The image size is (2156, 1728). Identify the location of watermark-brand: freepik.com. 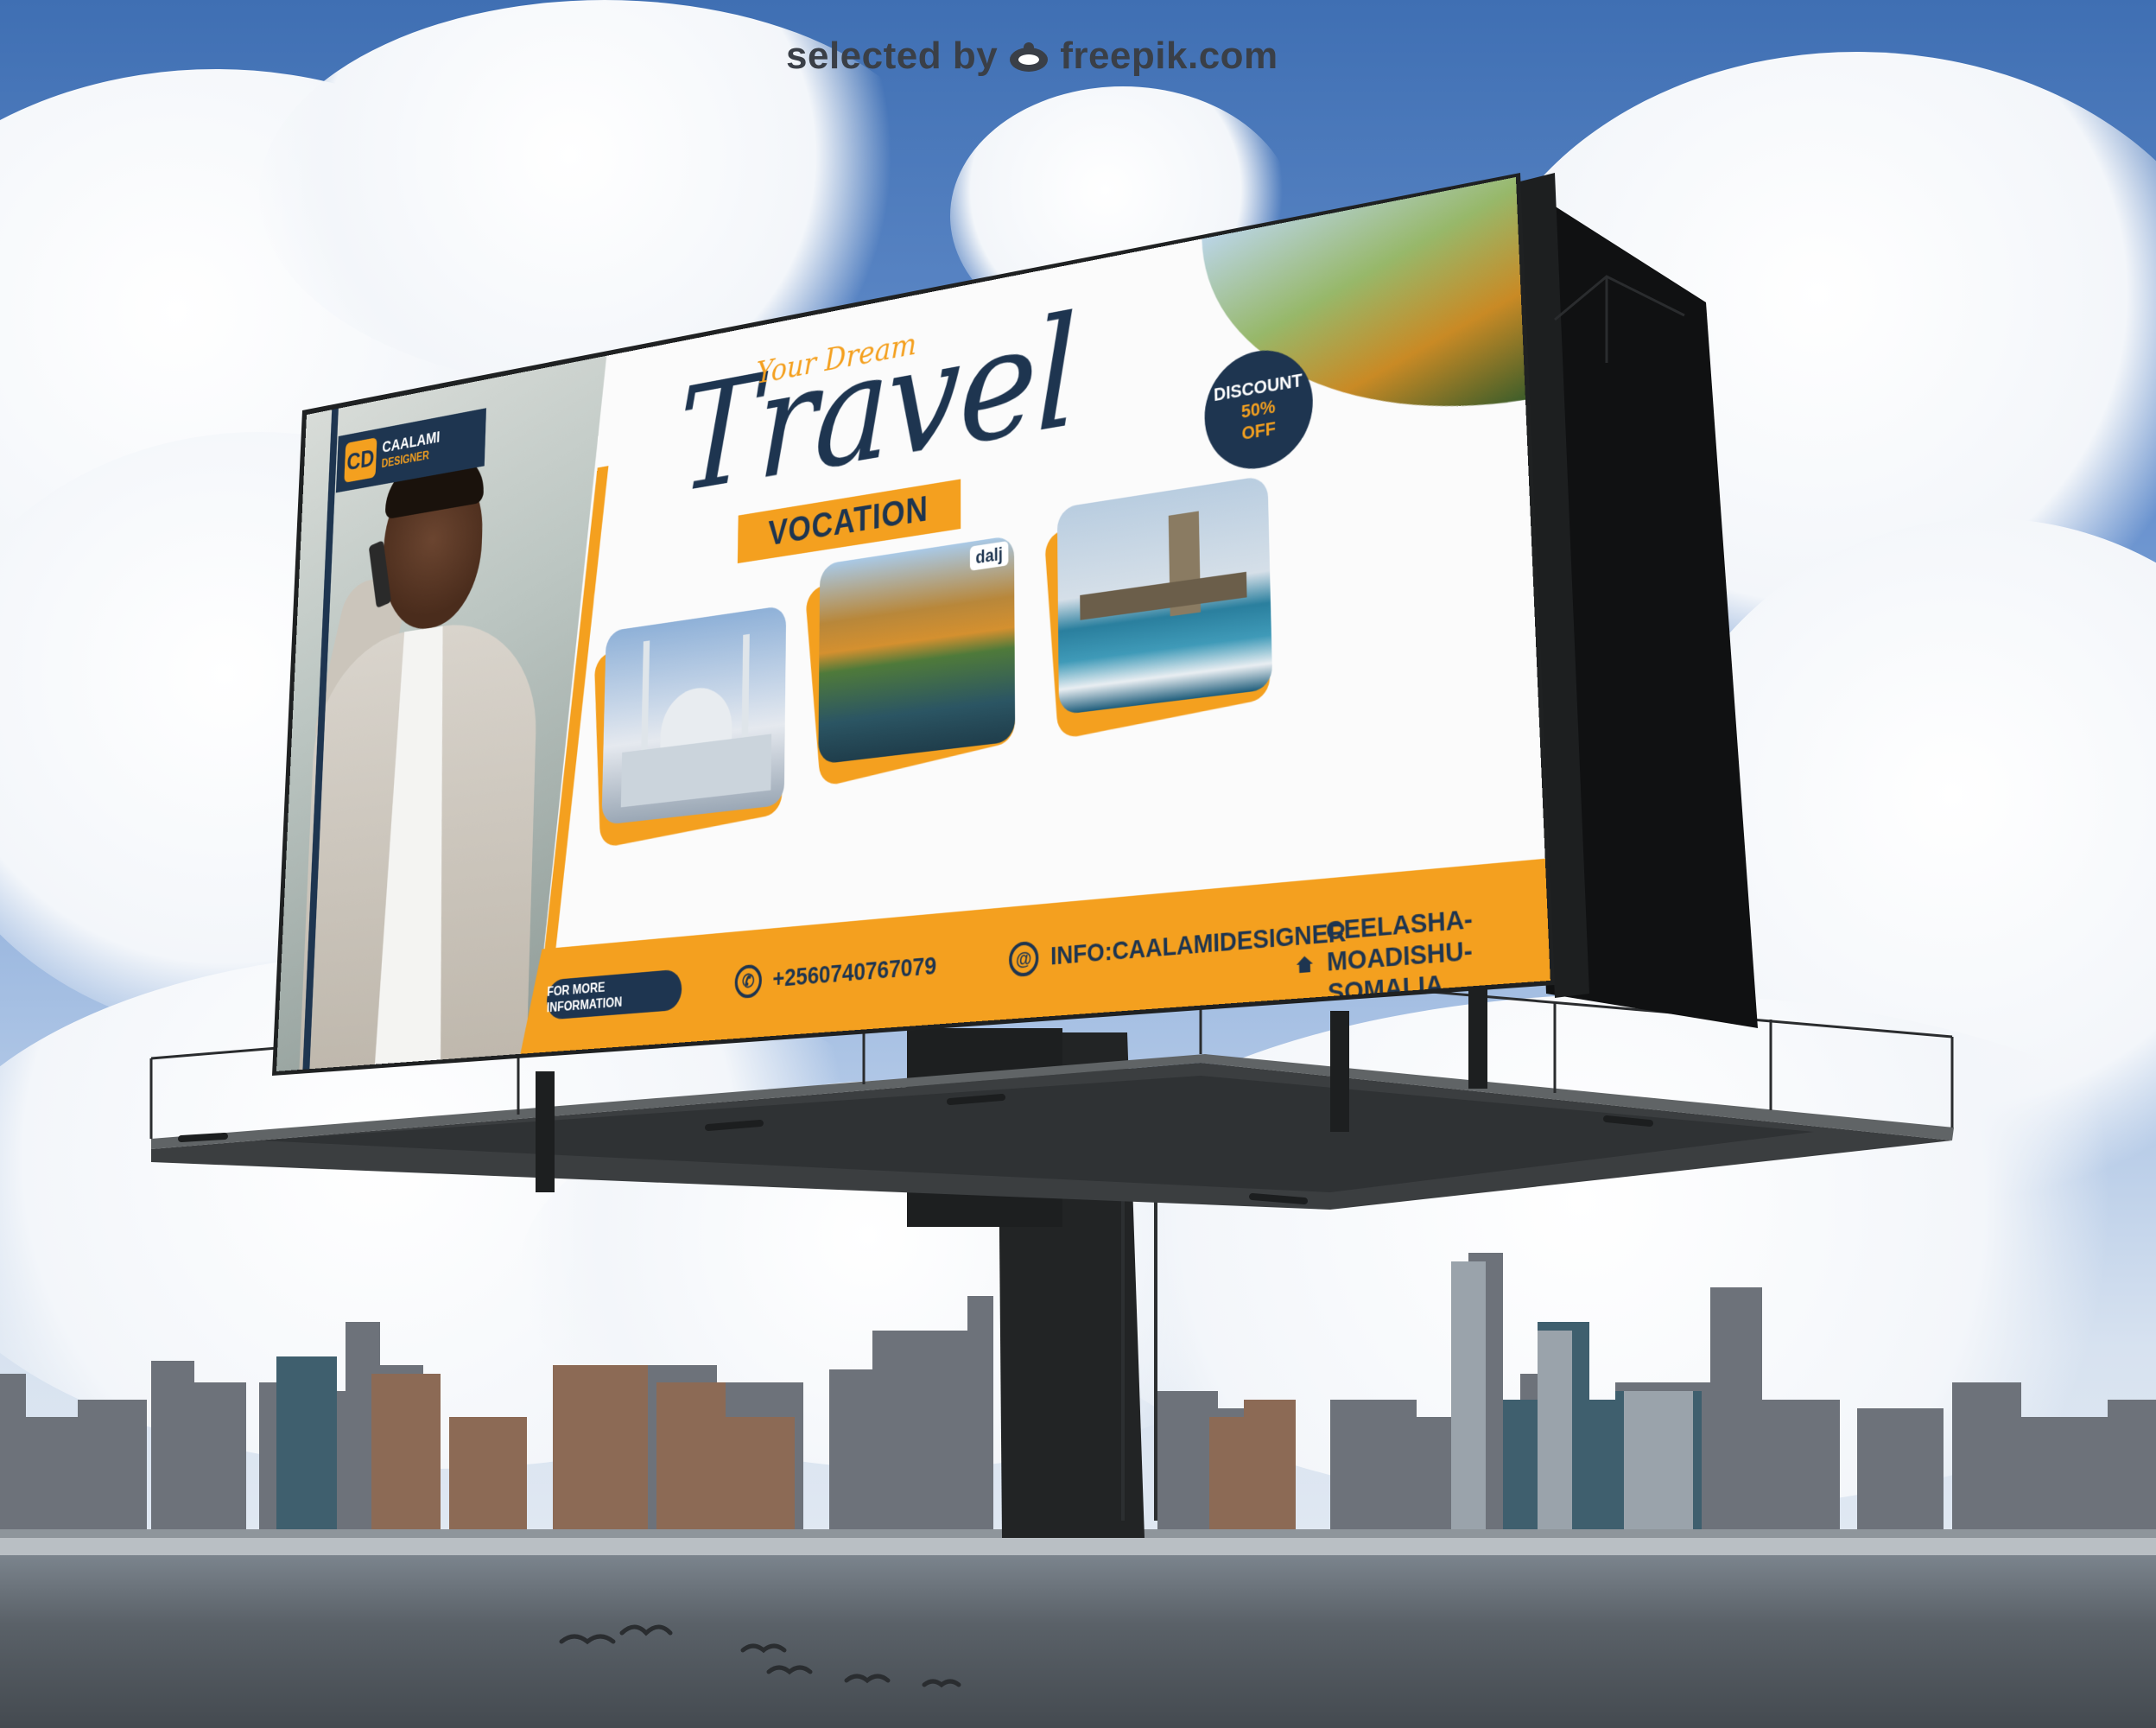
(1169, 56).